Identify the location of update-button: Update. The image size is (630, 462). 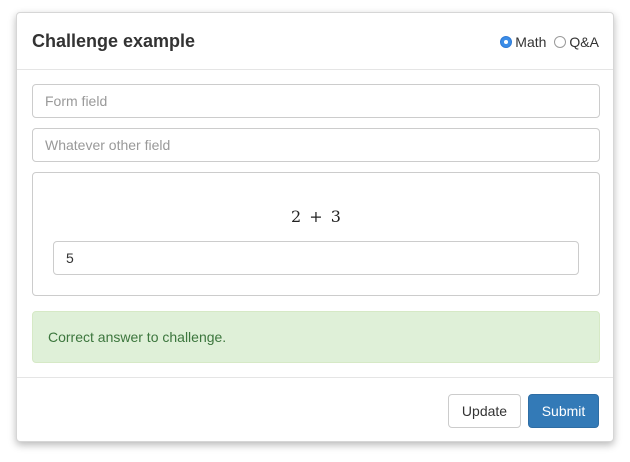
(484, 411).